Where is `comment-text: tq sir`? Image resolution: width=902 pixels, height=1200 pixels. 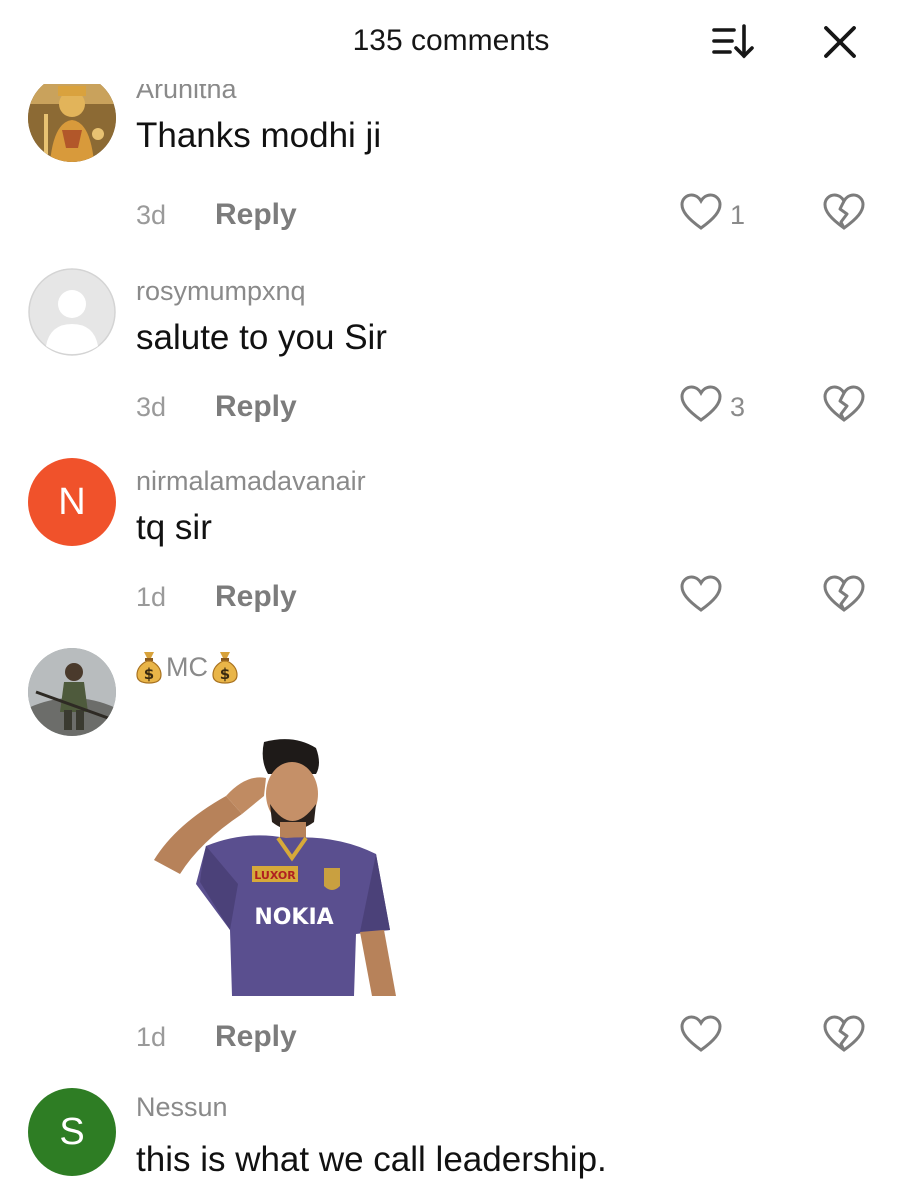 comment-text: tq sir is located at coordinates (174, 527).